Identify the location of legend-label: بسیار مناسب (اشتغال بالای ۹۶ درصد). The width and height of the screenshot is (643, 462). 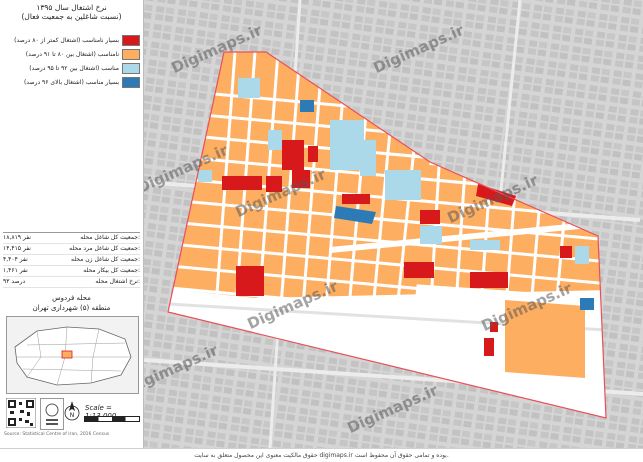
(71, 82).